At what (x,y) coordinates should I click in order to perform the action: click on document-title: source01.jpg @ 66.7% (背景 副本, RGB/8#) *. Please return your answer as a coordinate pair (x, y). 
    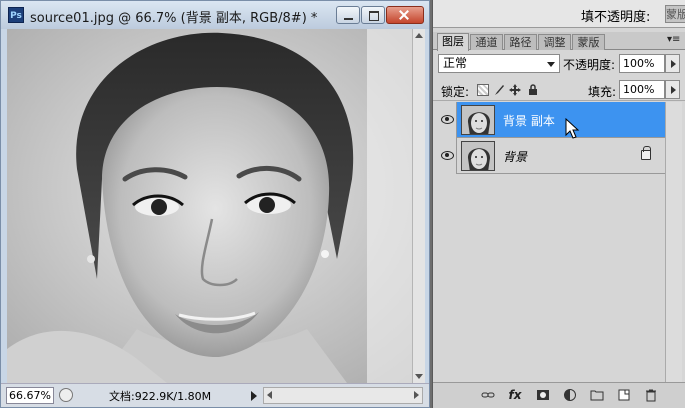
    Looking at the image, I should click on (174, 18).